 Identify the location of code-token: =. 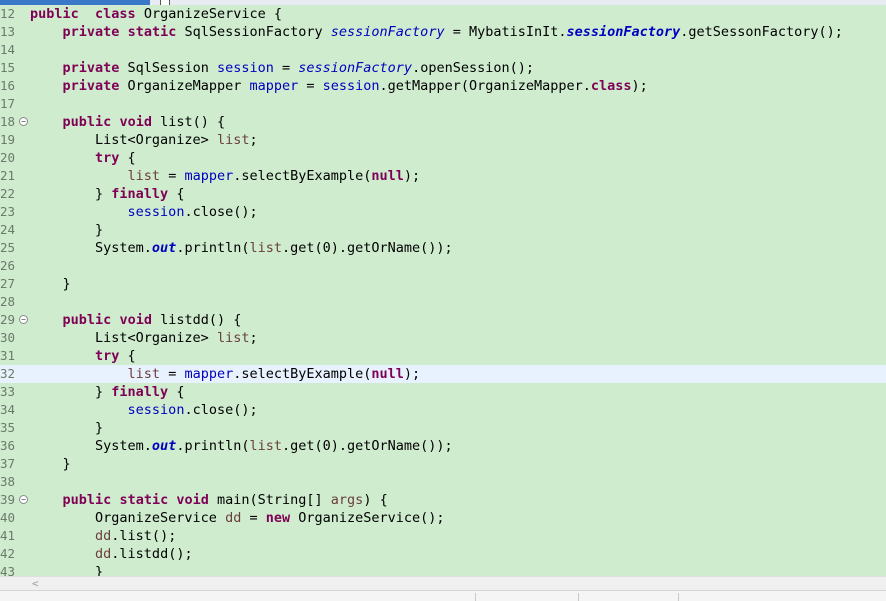
(172, 374).